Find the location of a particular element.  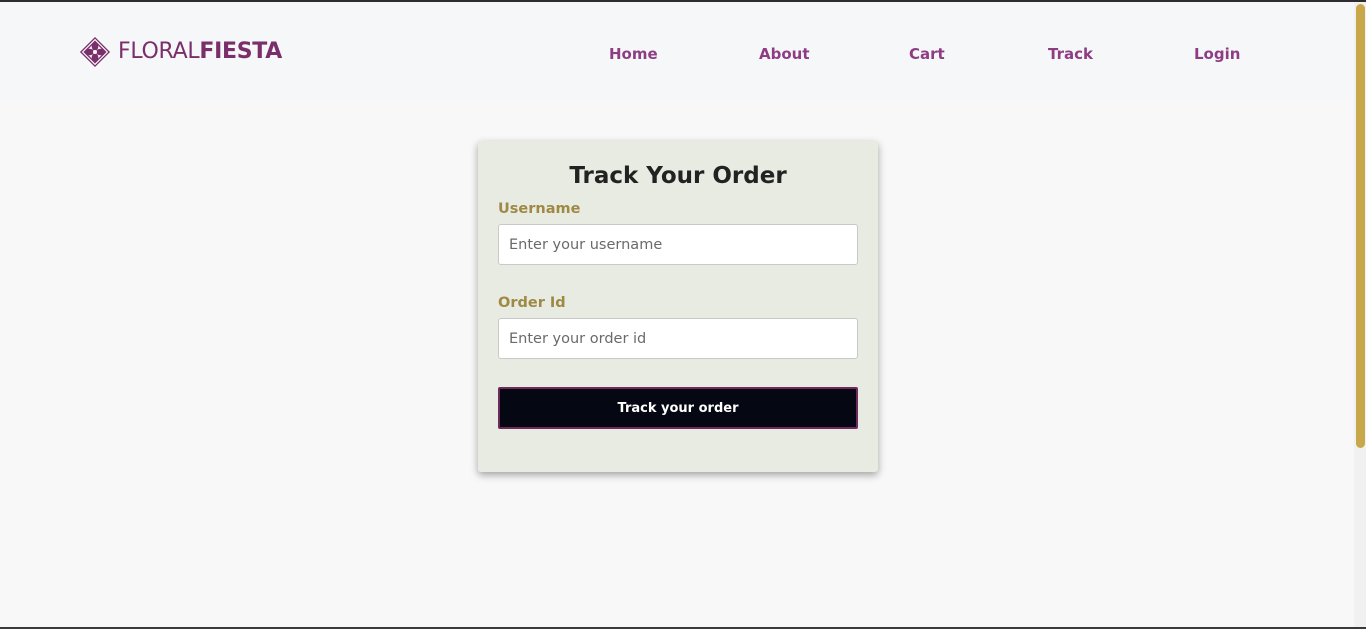

brand-name-light: FLORAL is located at coordinates (159, 51).